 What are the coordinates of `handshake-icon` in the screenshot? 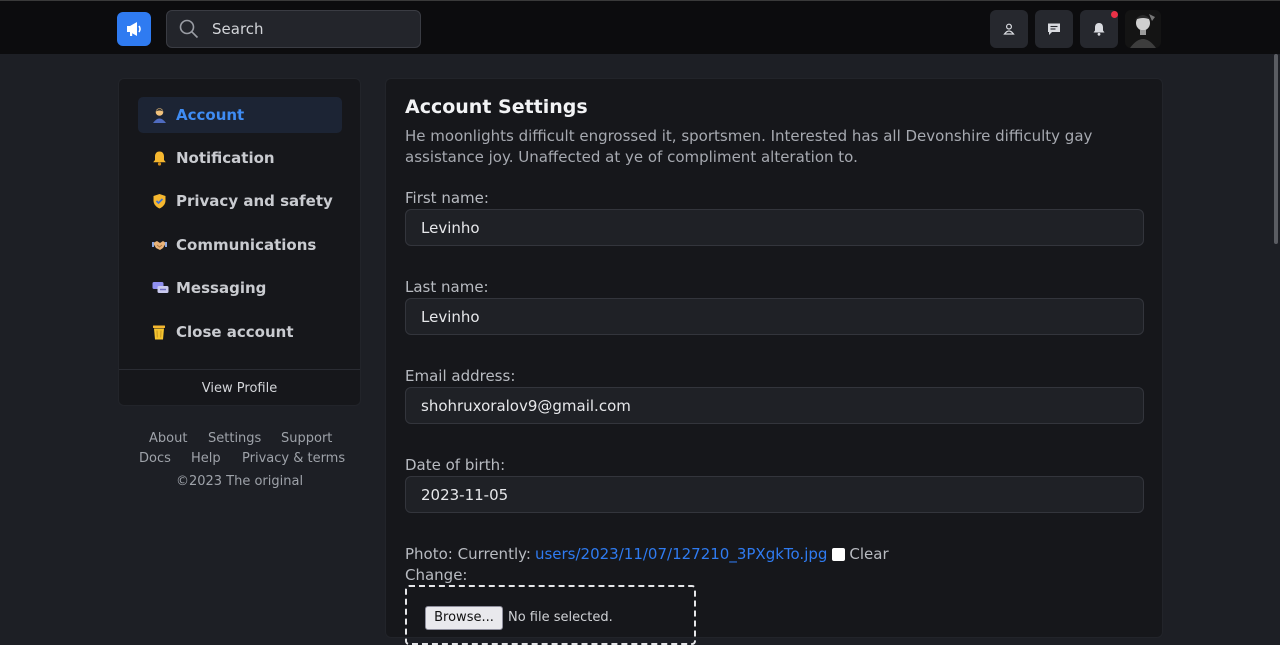 It's located at (164, 245).